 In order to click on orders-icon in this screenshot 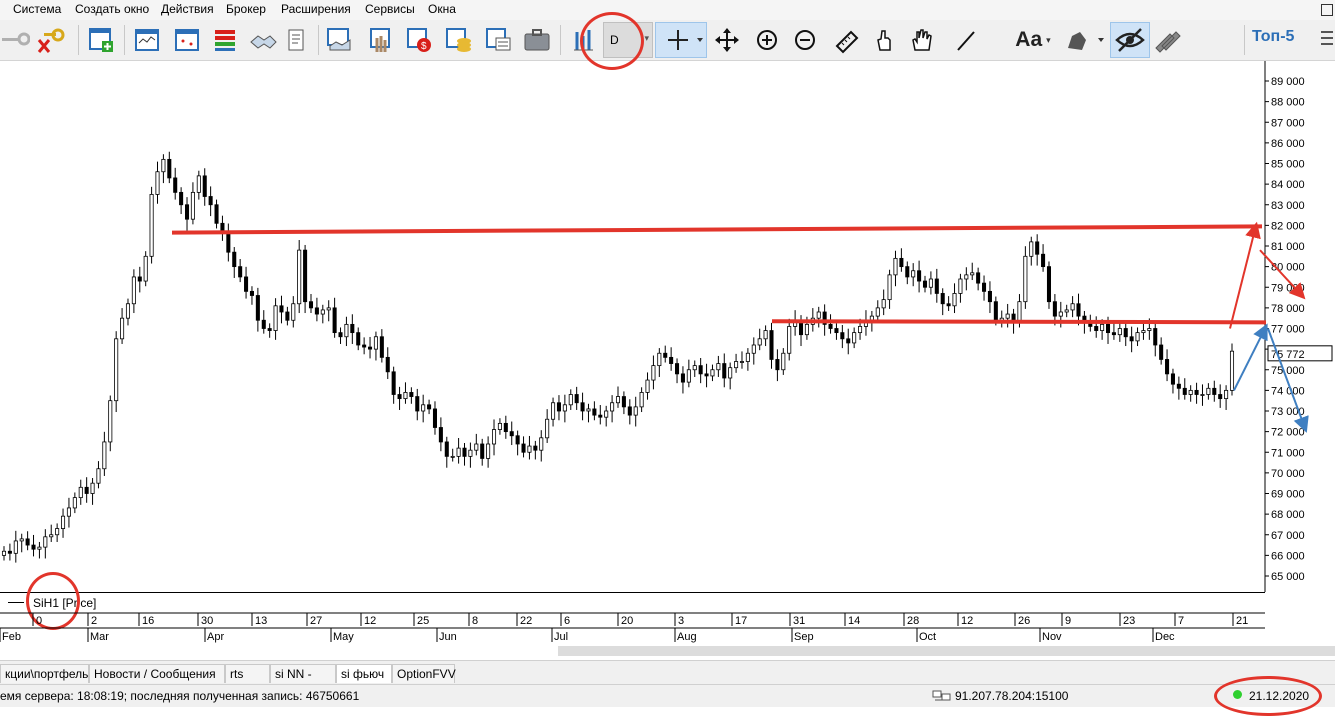, I will do `click(297, 40)`.